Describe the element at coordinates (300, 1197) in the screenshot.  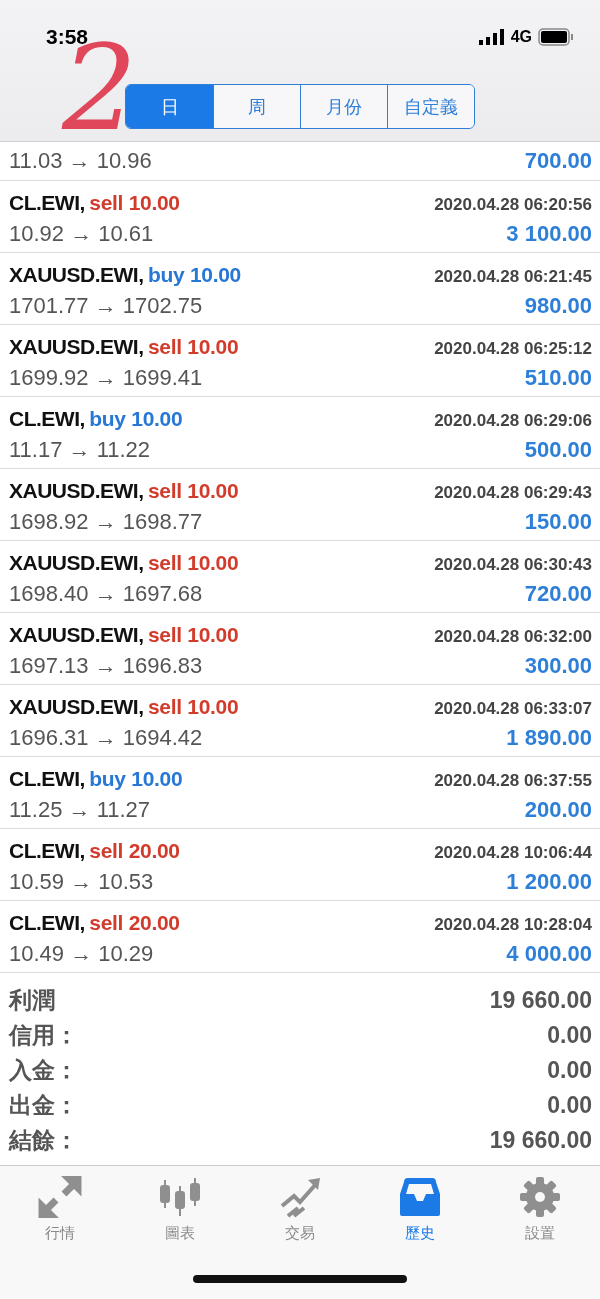
I see `trend-arrow-icon` at that location.